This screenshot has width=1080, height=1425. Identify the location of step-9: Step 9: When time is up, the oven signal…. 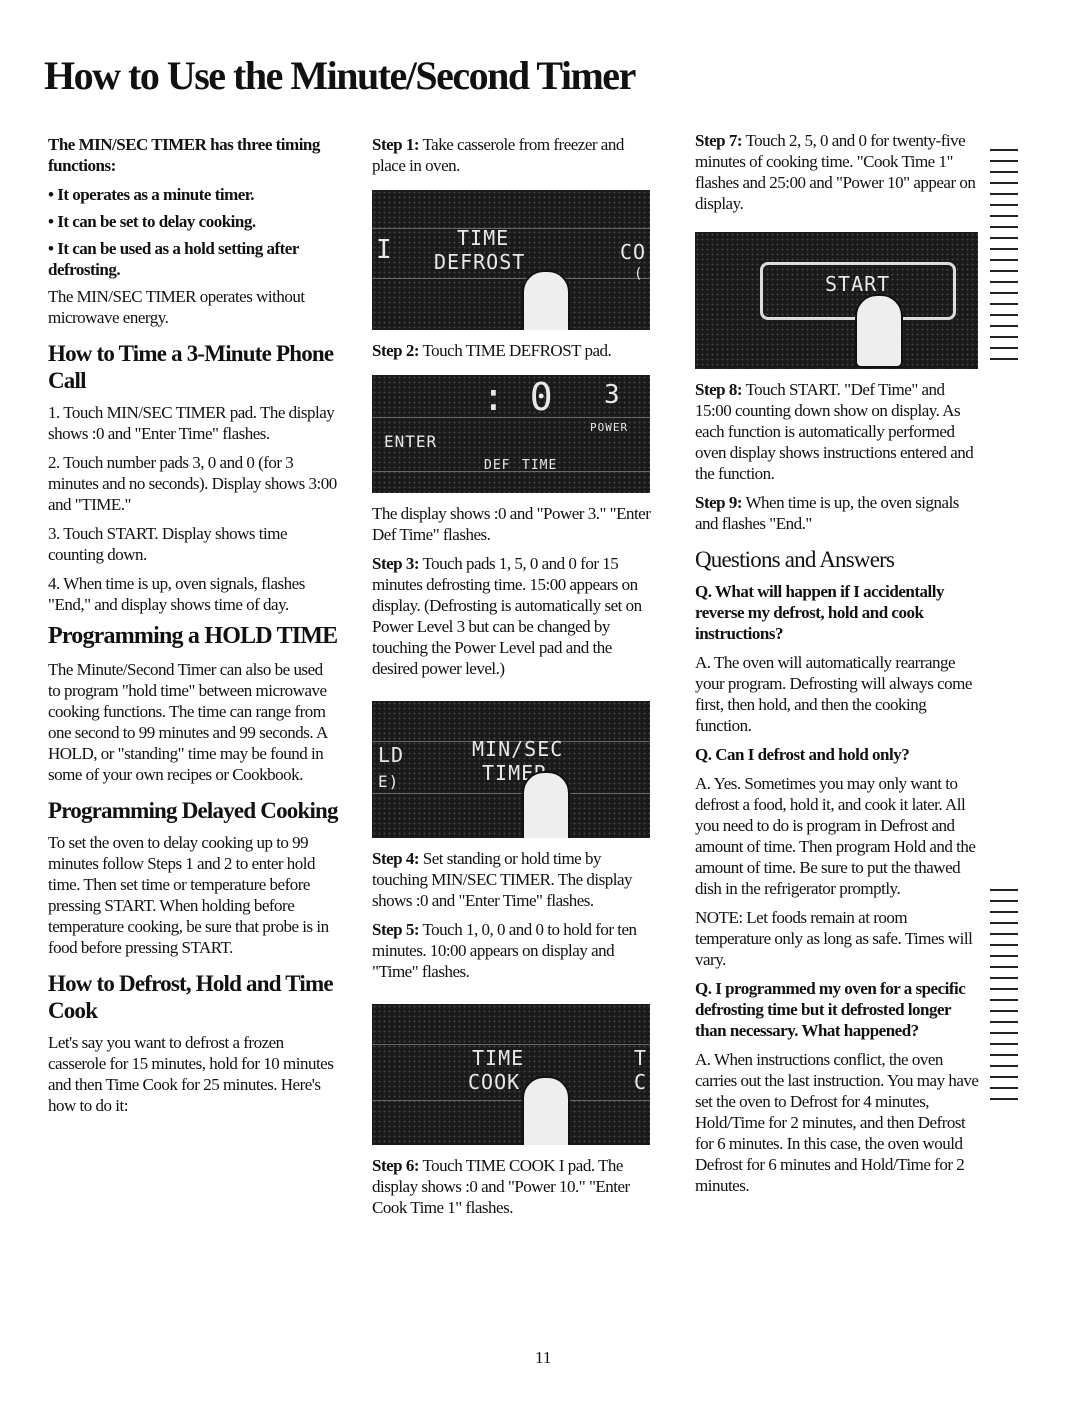
(827, 513).